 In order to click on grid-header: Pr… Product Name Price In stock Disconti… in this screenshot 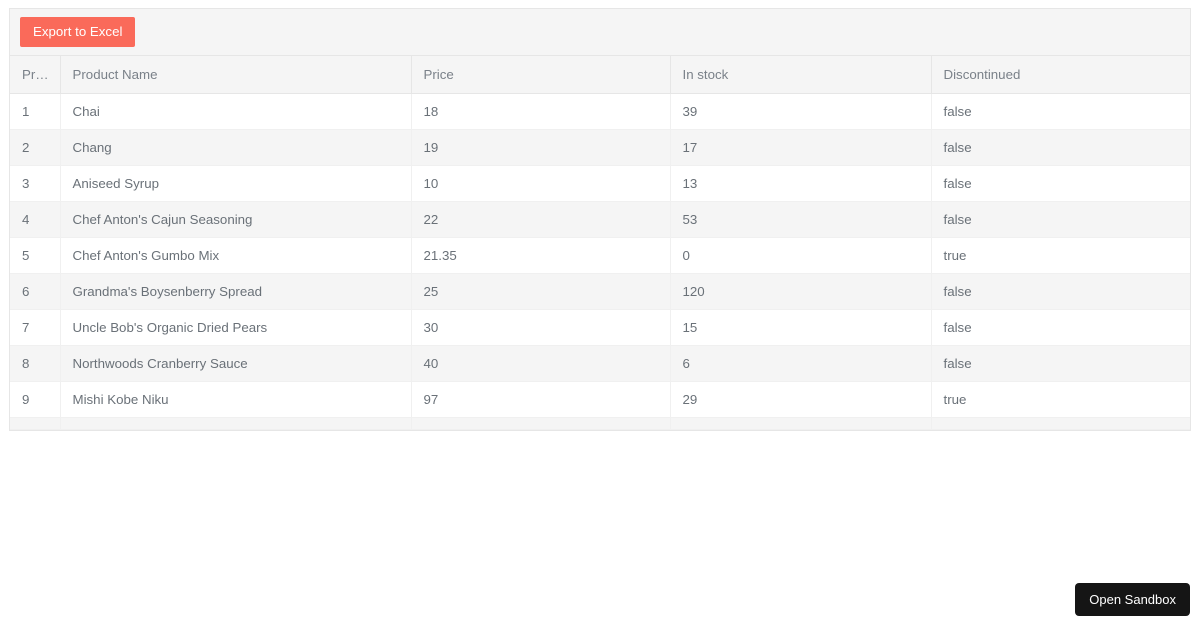, I will do `click(600, 75)`.